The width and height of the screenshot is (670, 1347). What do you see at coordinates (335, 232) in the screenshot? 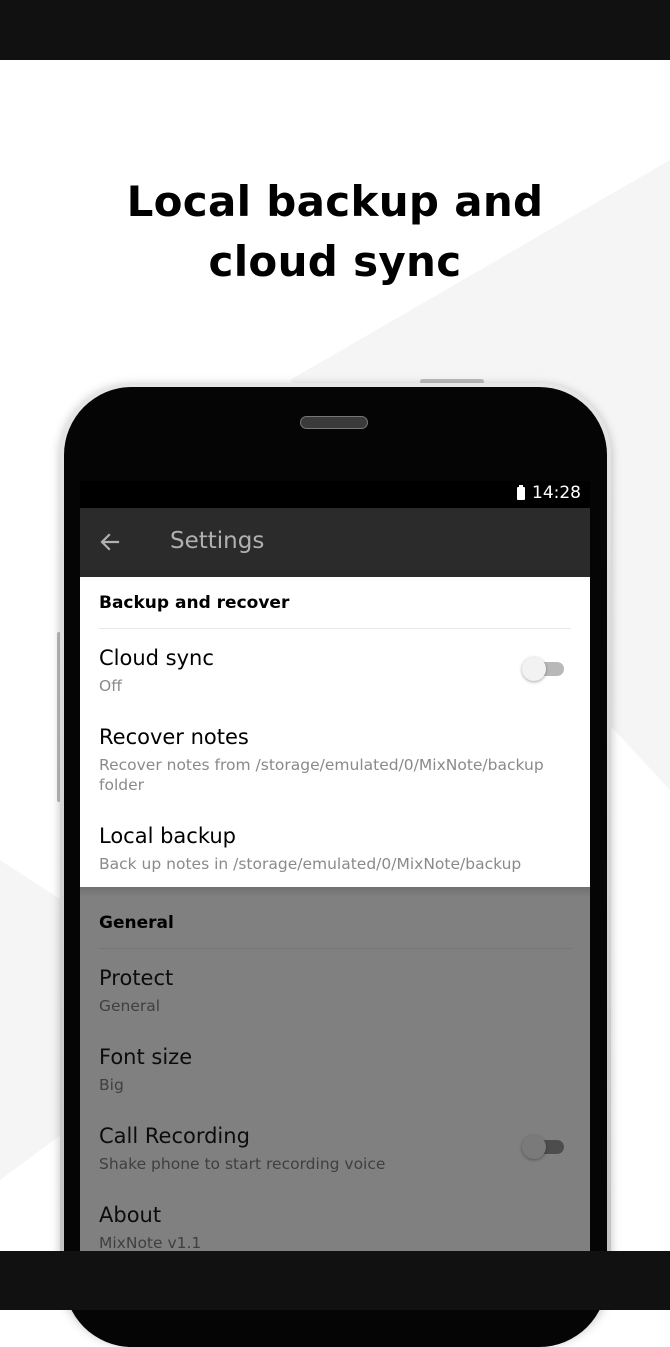
I see `promo-headline: Local backup and cloud sync` at bounding box center [335, 232].